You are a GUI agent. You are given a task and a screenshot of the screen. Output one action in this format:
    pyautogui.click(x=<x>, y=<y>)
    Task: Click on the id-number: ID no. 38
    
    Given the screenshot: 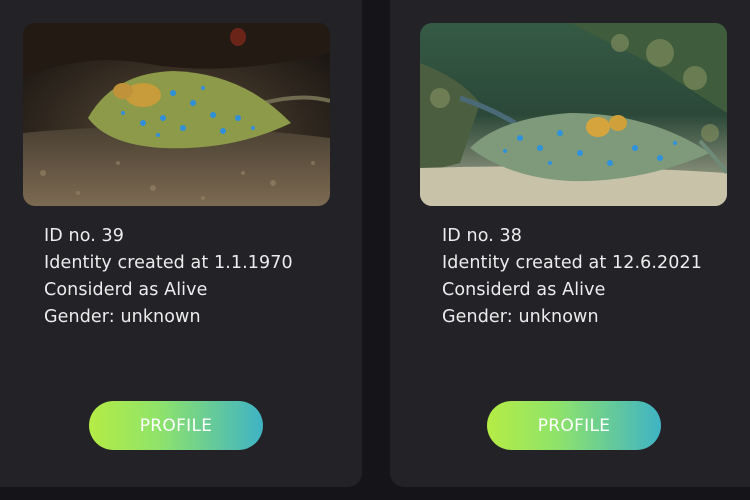 What is the action you would take?
    pyautogui.click(x=482, y=236)
    